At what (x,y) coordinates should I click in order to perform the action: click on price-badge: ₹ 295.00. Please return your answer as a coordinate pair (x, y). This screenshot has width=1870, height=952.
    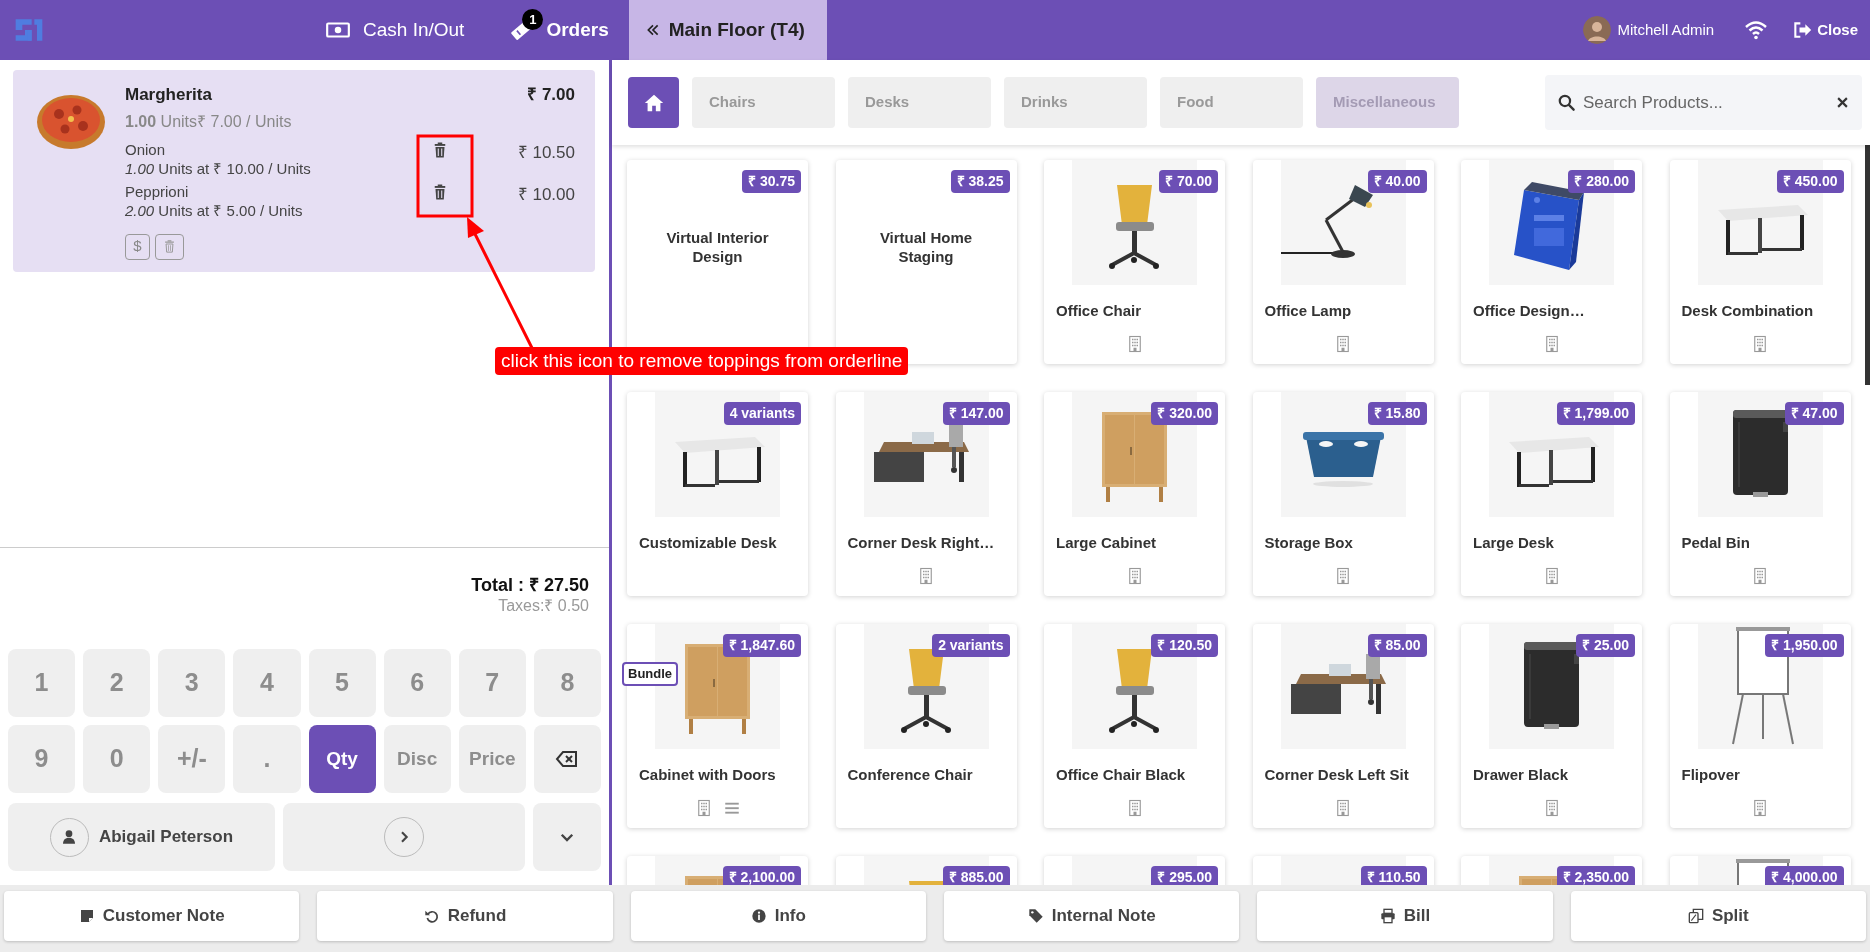
    Looking at the image, I should click on (1184, 875).